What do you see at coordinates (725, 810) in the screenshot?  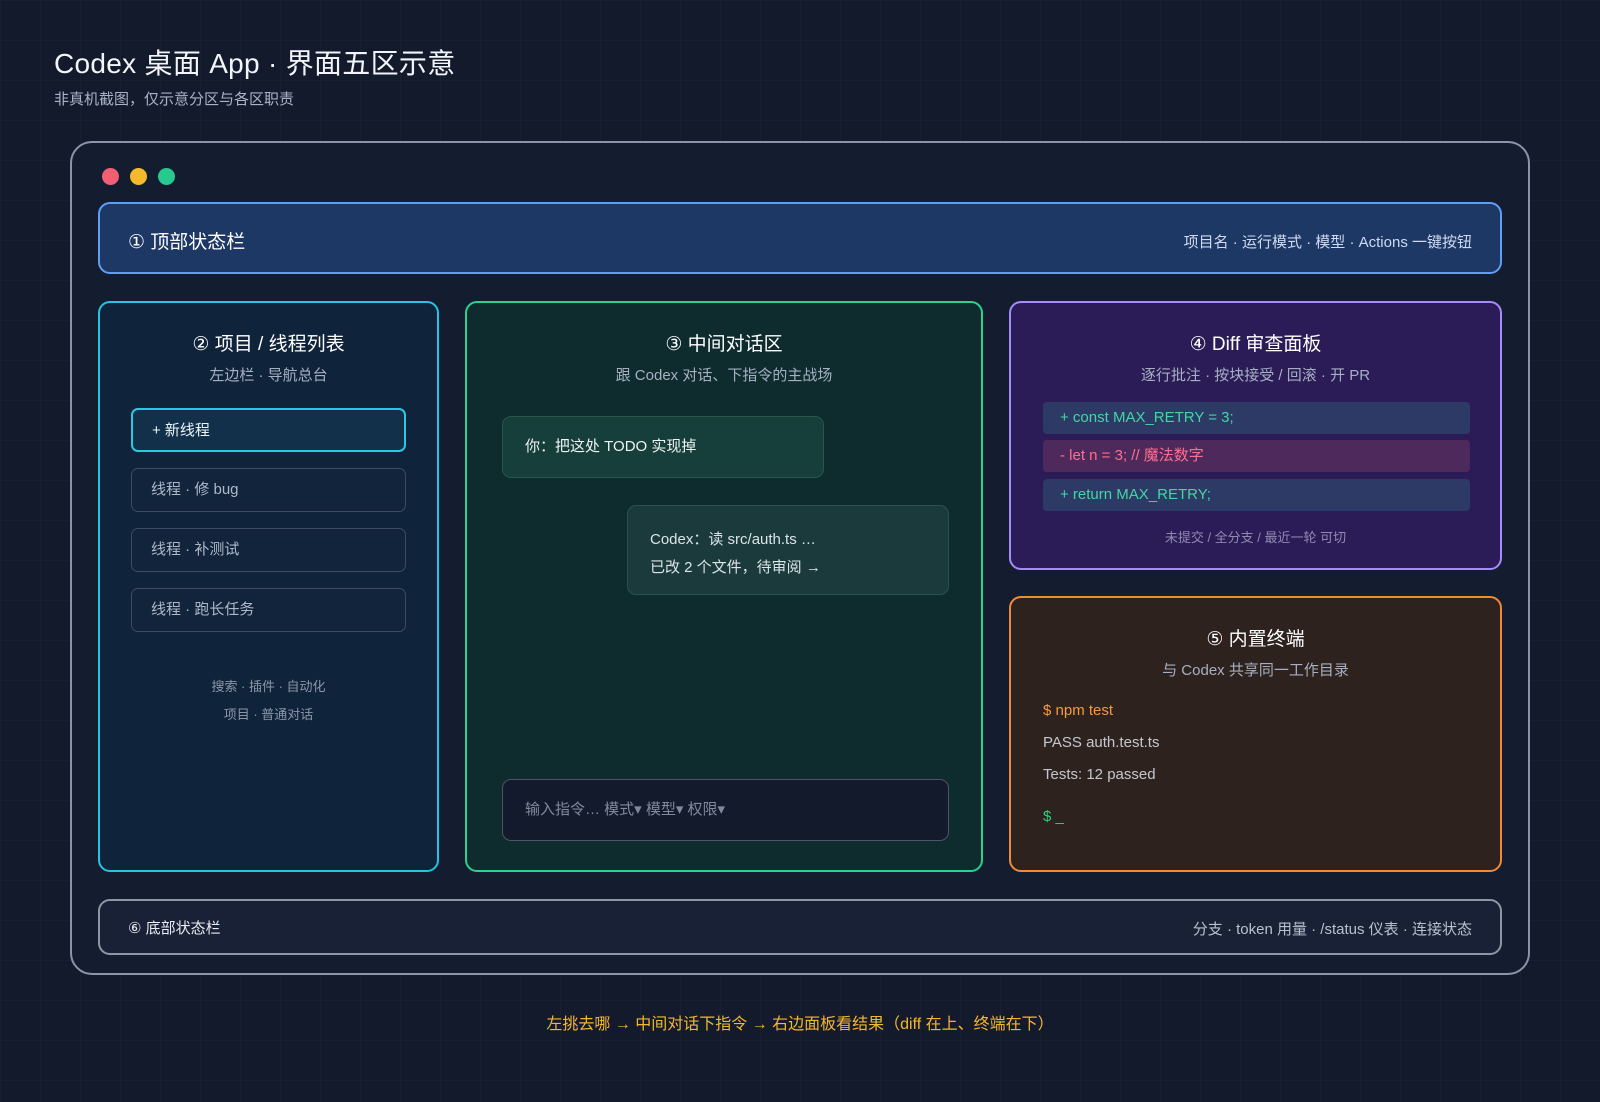 I see `command-input: 输入指令… 模式▾ 模型▾ 权限▾` at bounding box center [725, 810].